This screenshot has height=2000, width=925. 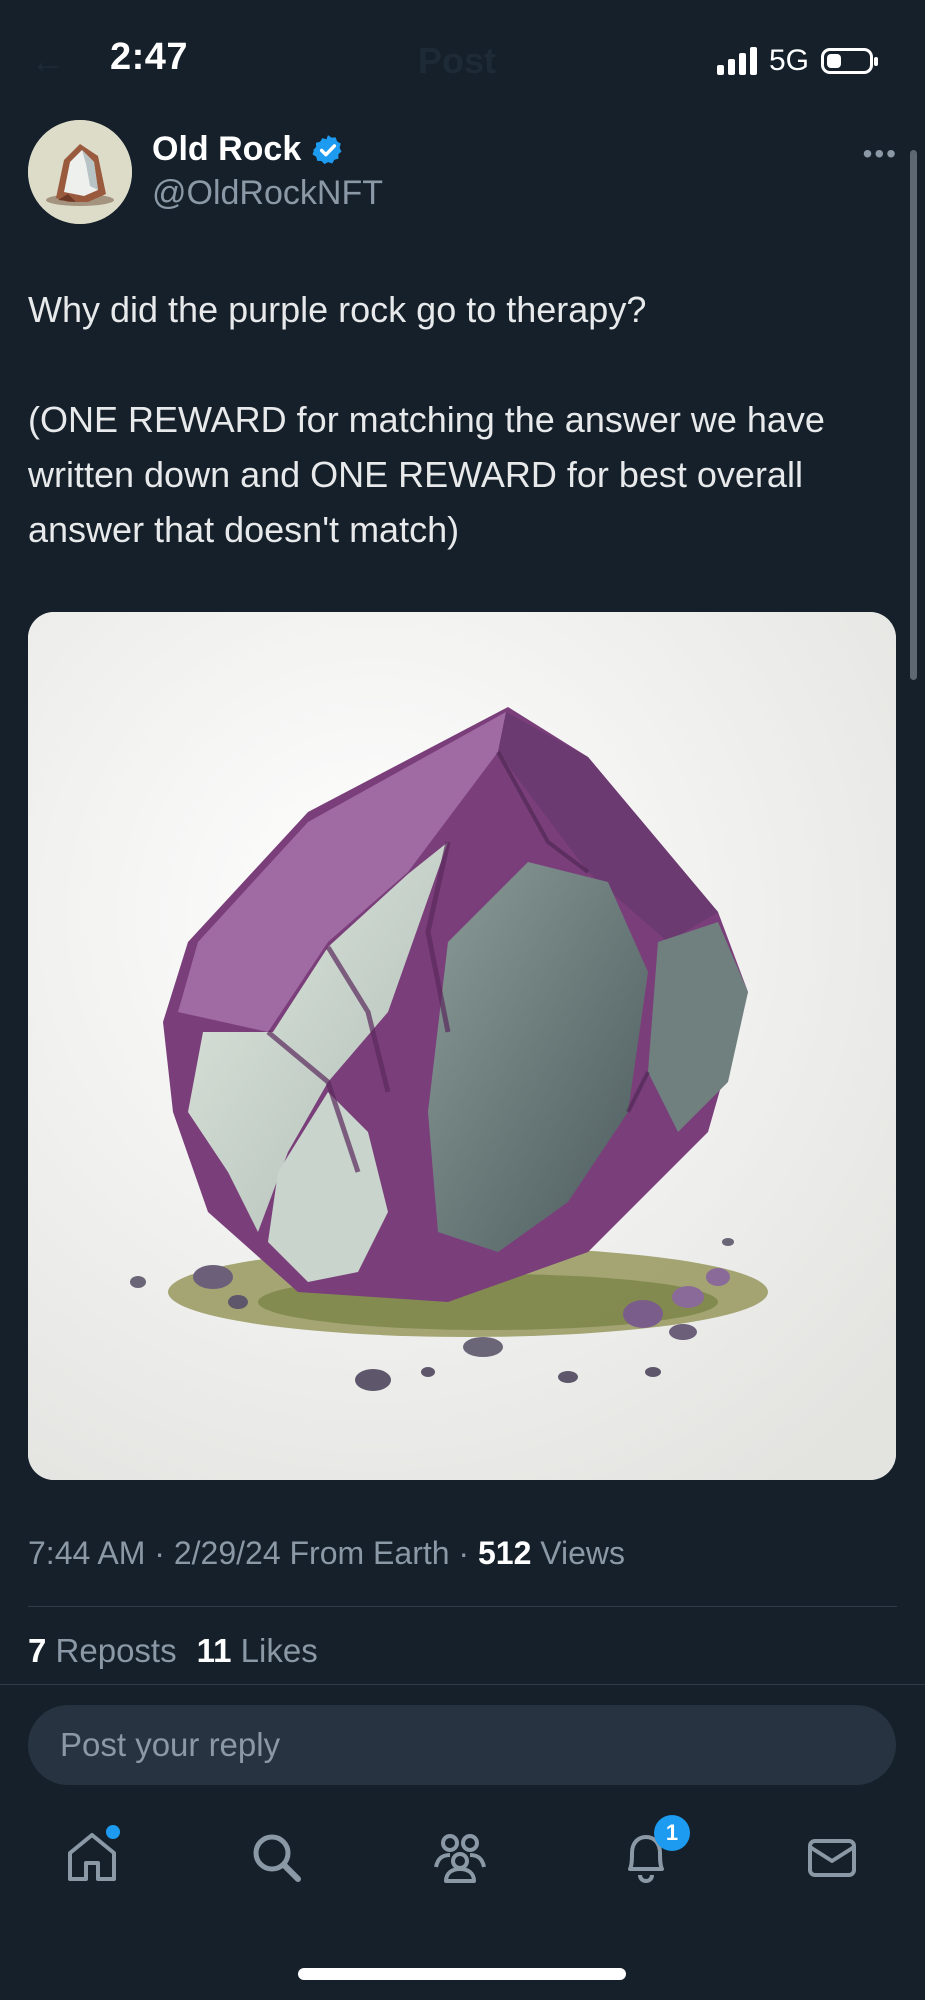 I want to click on author-name: Old Rock, so click(x=226, y=149).